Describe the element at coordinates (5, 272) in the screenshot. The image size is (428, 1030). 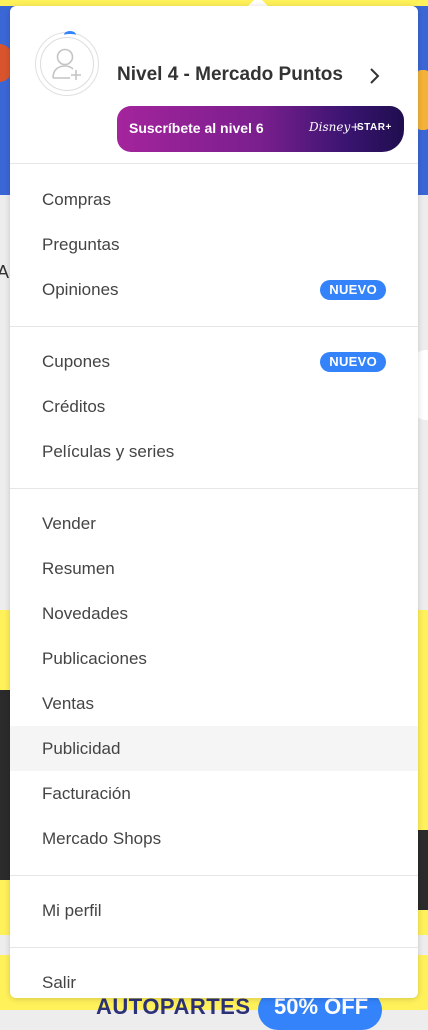
I see `background-partial-text: A` at that location.